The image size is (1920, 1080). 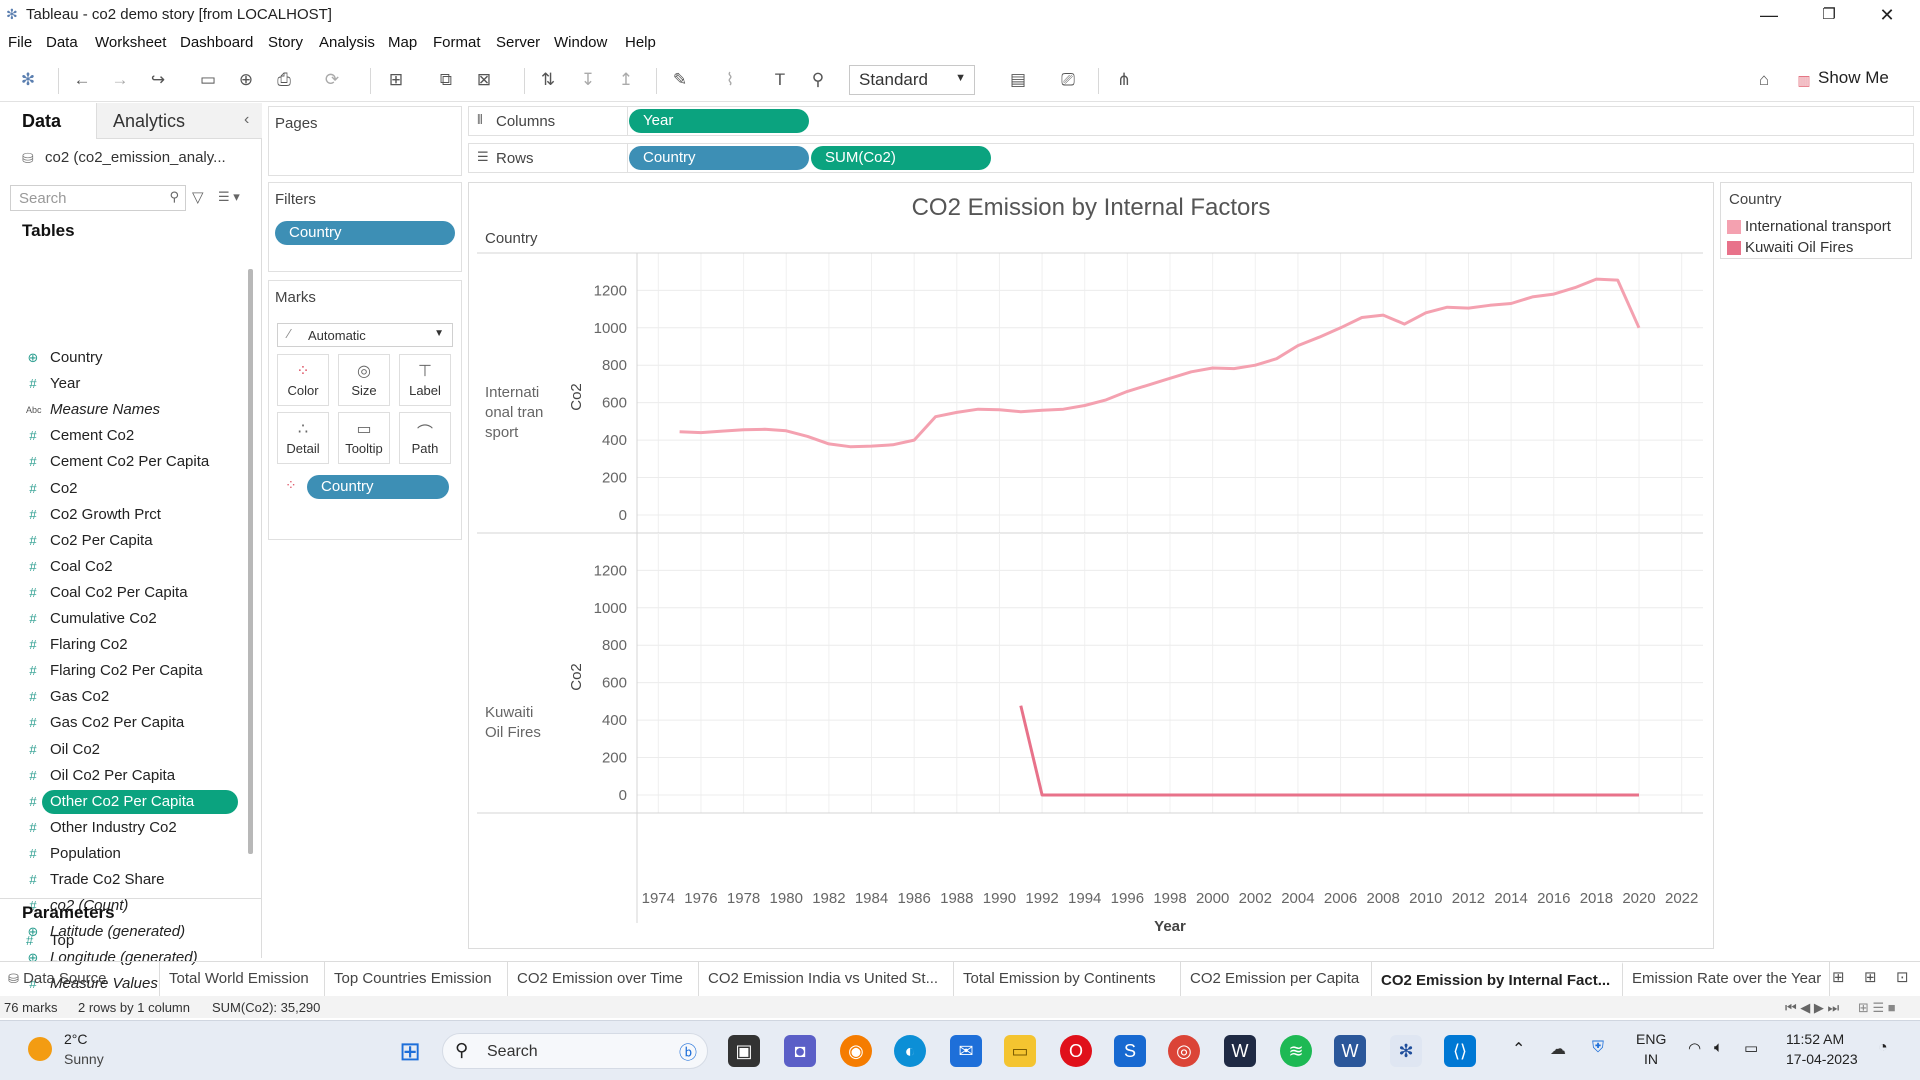 I want to click on show-mark-labels-icon: T, so click(x=780, y=80).